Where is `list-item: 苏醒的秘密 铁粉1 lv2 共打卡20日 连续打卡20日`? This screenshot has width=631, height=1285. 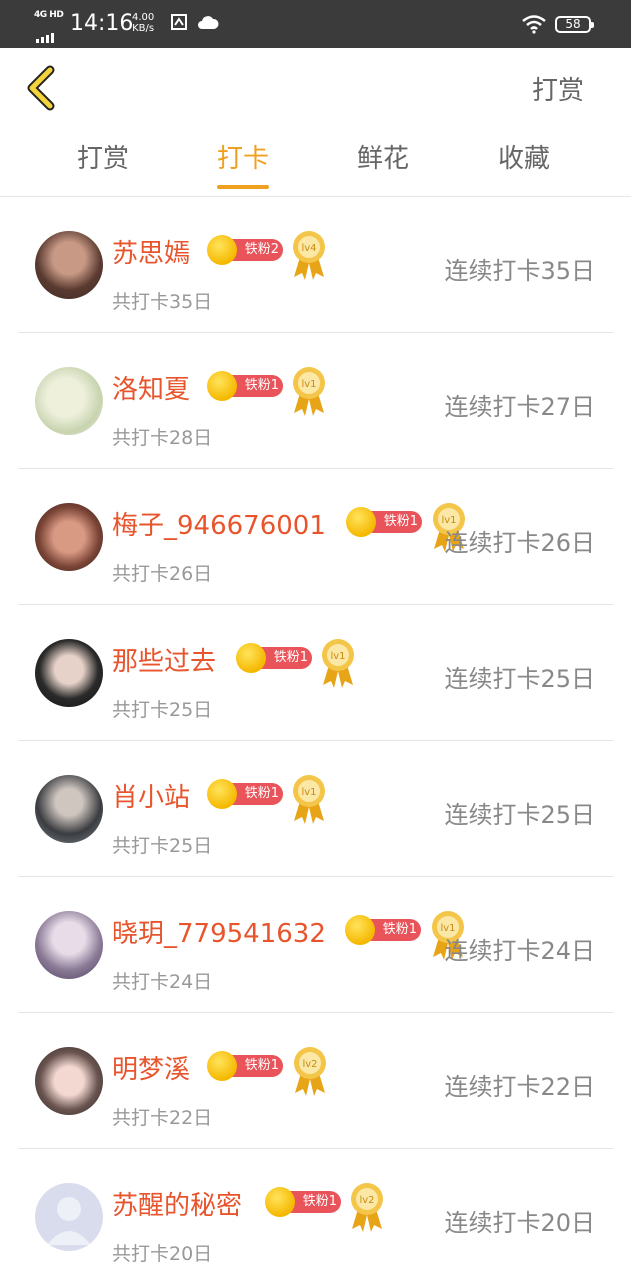
list-item: 苏醒的秘密 铁粉1 lv2 共打卡20日 连续打卡20日 is located at coordinates (315, 1217).